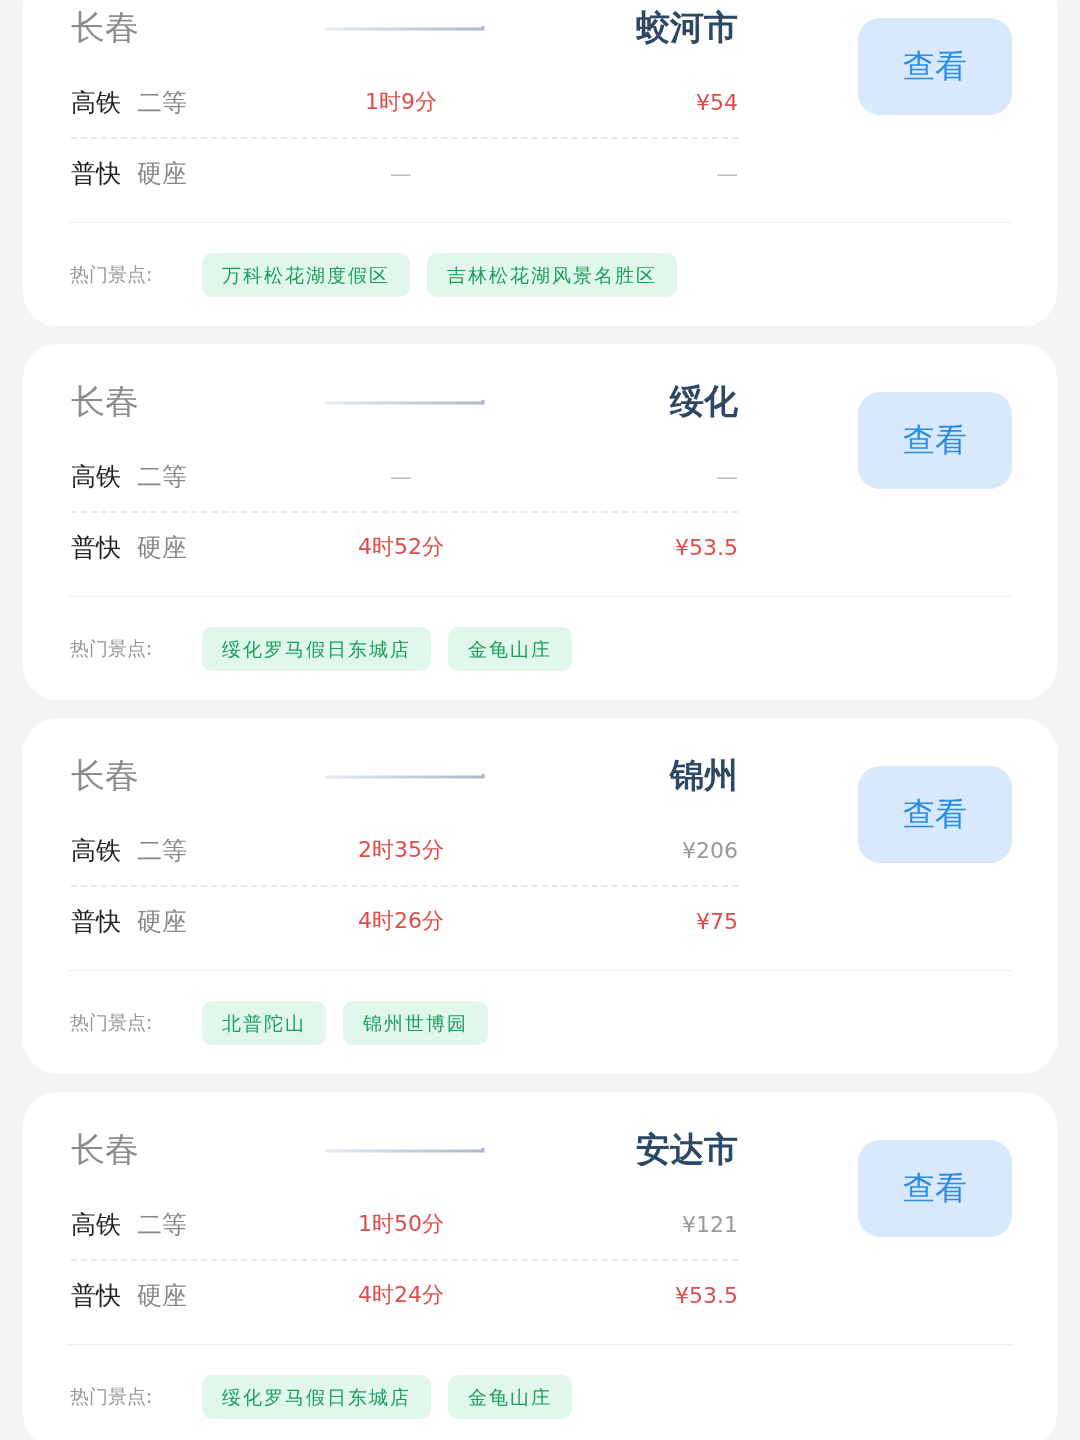 The image size is (1080, 1440). What do you see at coordinates (709, 1224) in the screenshot?
I see `ticket-price: ¥121` at bounding box center [709, 1224].